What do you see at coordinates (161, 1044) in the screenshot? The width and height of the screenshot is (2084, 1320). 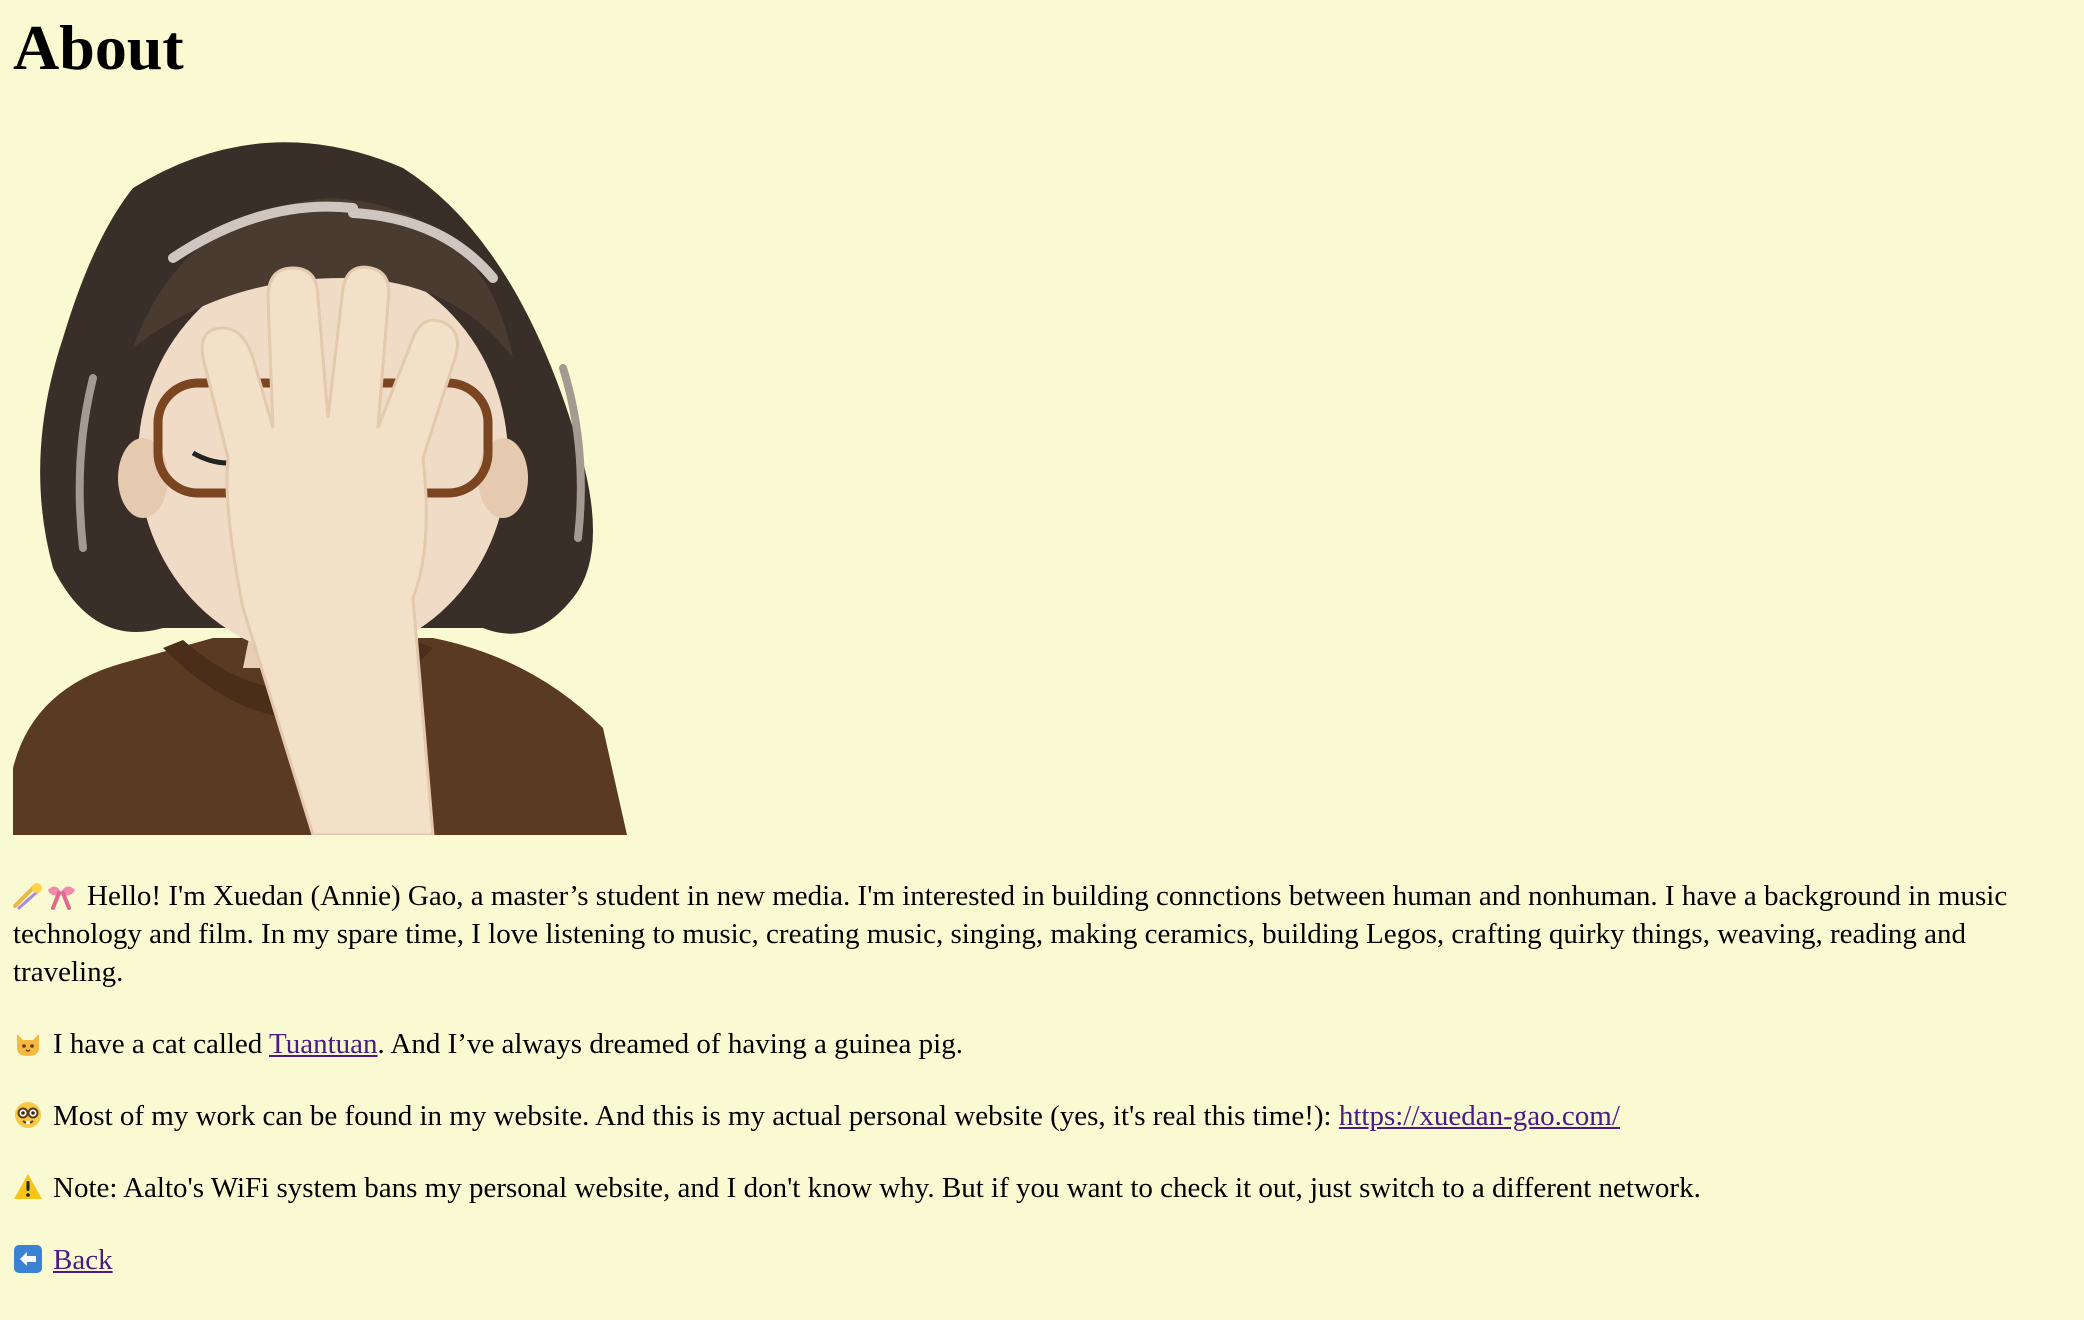 I see `cat-text-before: I have a cat called` at bounding box center [161, 1044].